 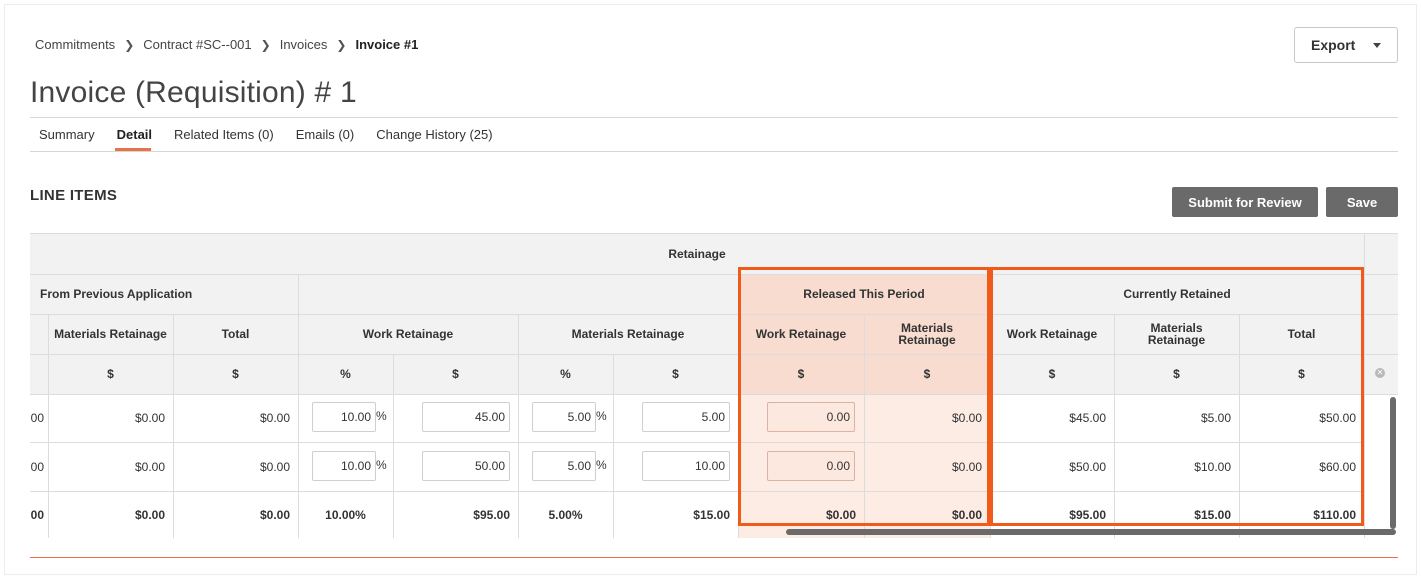 I want to click on section-title: LINE ITEMS, so click(x=74, y=195).